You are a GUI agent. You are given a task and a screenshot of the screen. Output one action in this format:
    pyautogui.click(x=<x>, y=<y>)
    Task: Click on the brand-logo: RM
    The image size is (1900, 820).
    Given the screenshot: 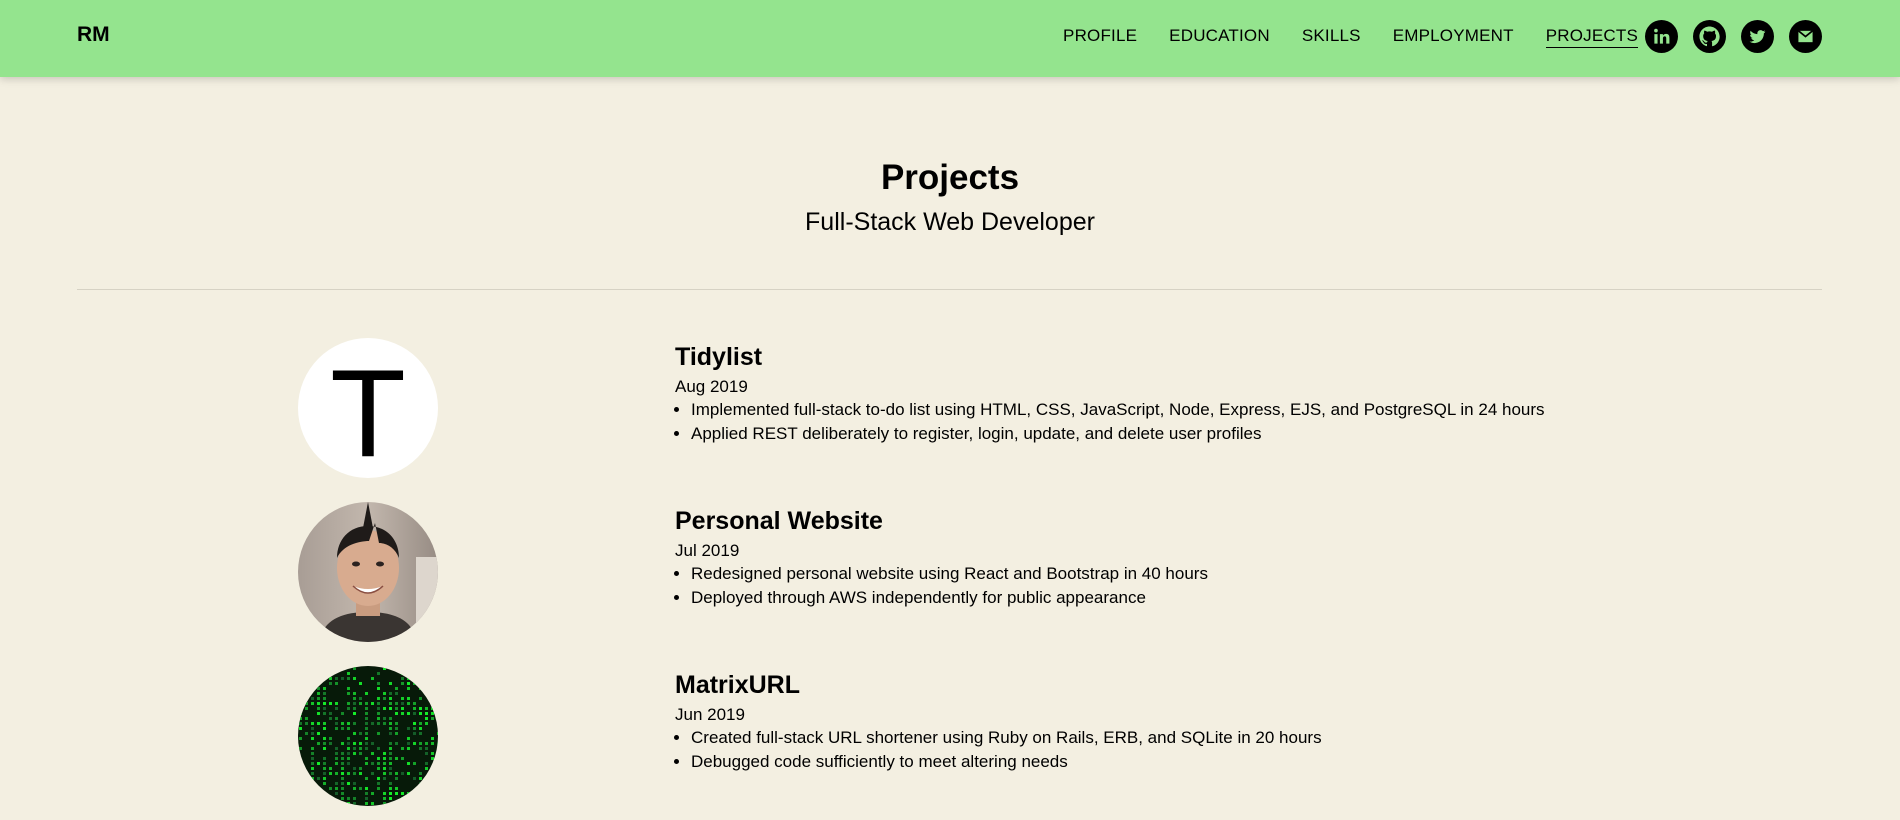 What is the action you would take?
    pyautogui.click(x=93, y=35)
    